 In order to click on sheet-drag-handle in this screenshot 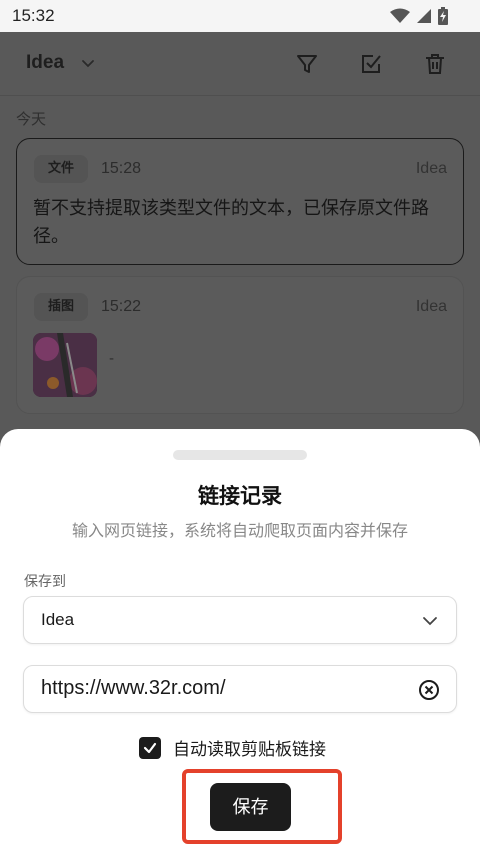, I will do `click(240, 455)`.